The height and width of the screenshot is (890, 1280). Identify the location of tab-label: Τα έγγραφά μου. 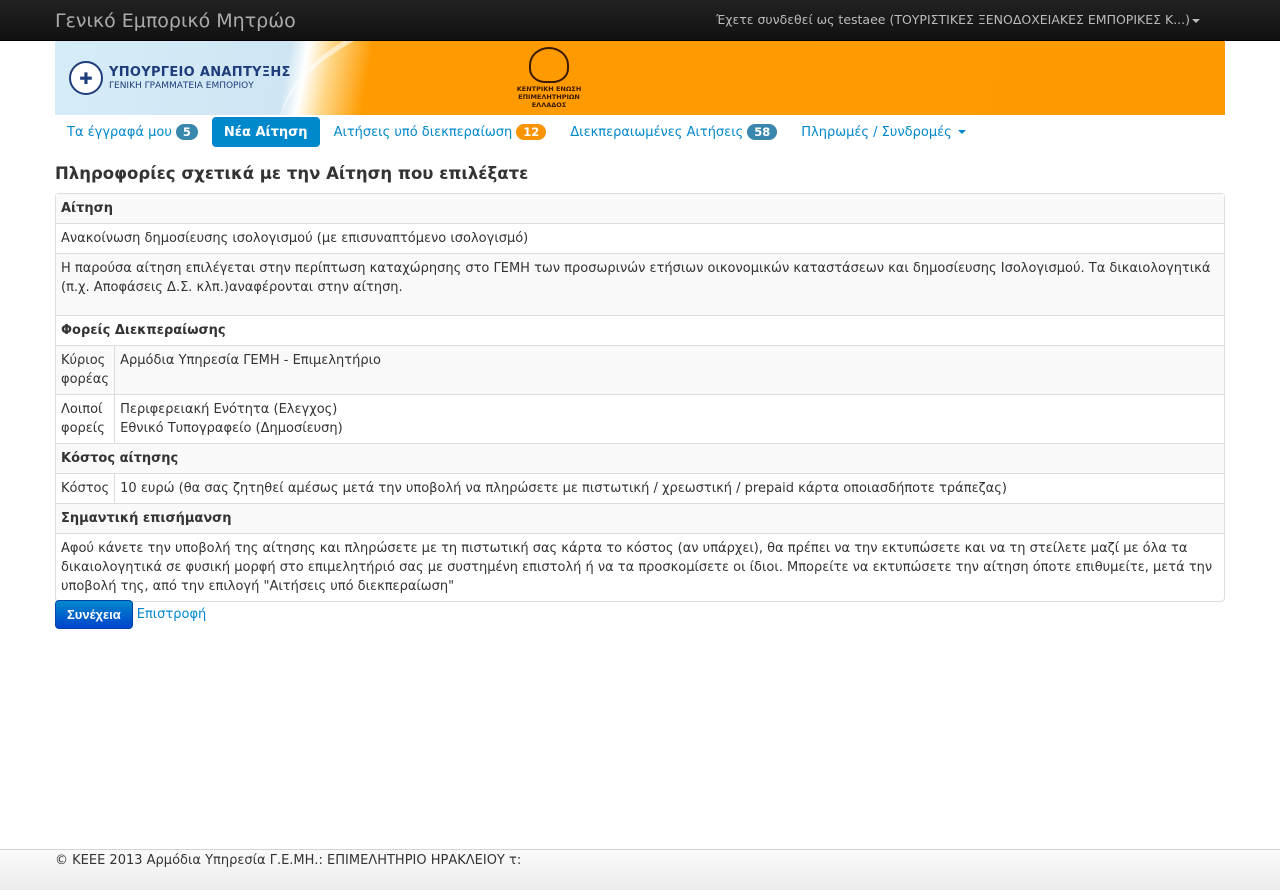
(119, 132).